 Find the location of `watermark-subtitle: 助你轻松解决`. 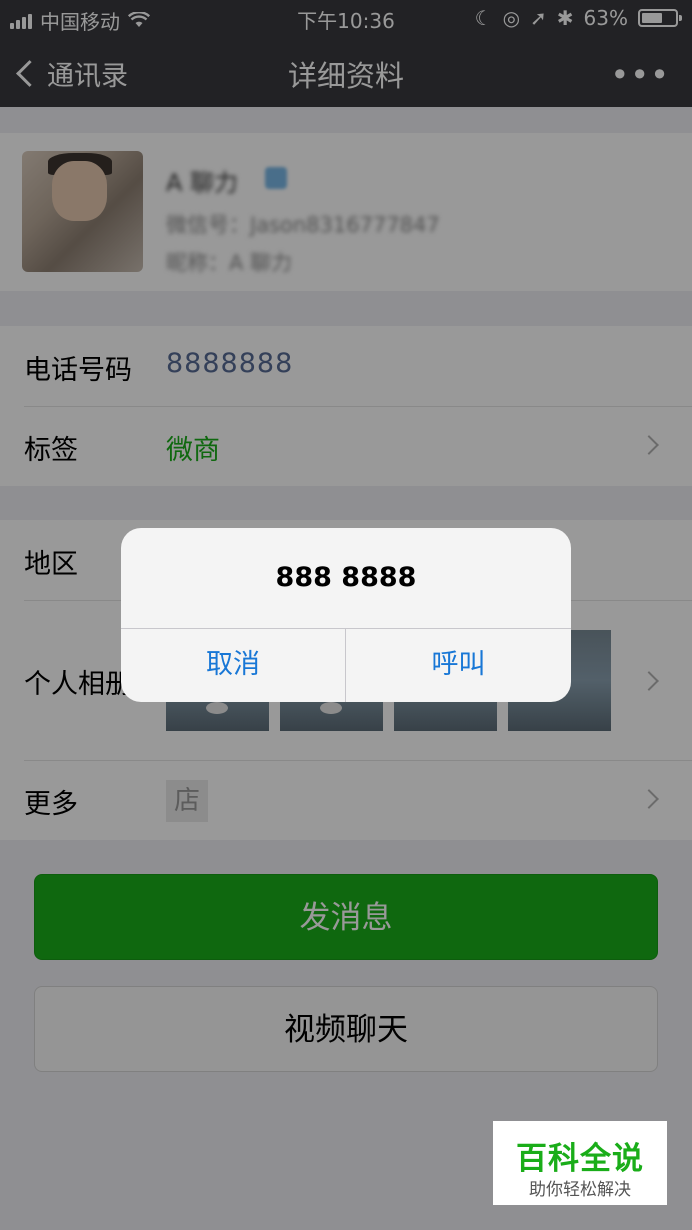

watermark-subtitle: 助你轻松解决 is located at coordinates (580, 1190).